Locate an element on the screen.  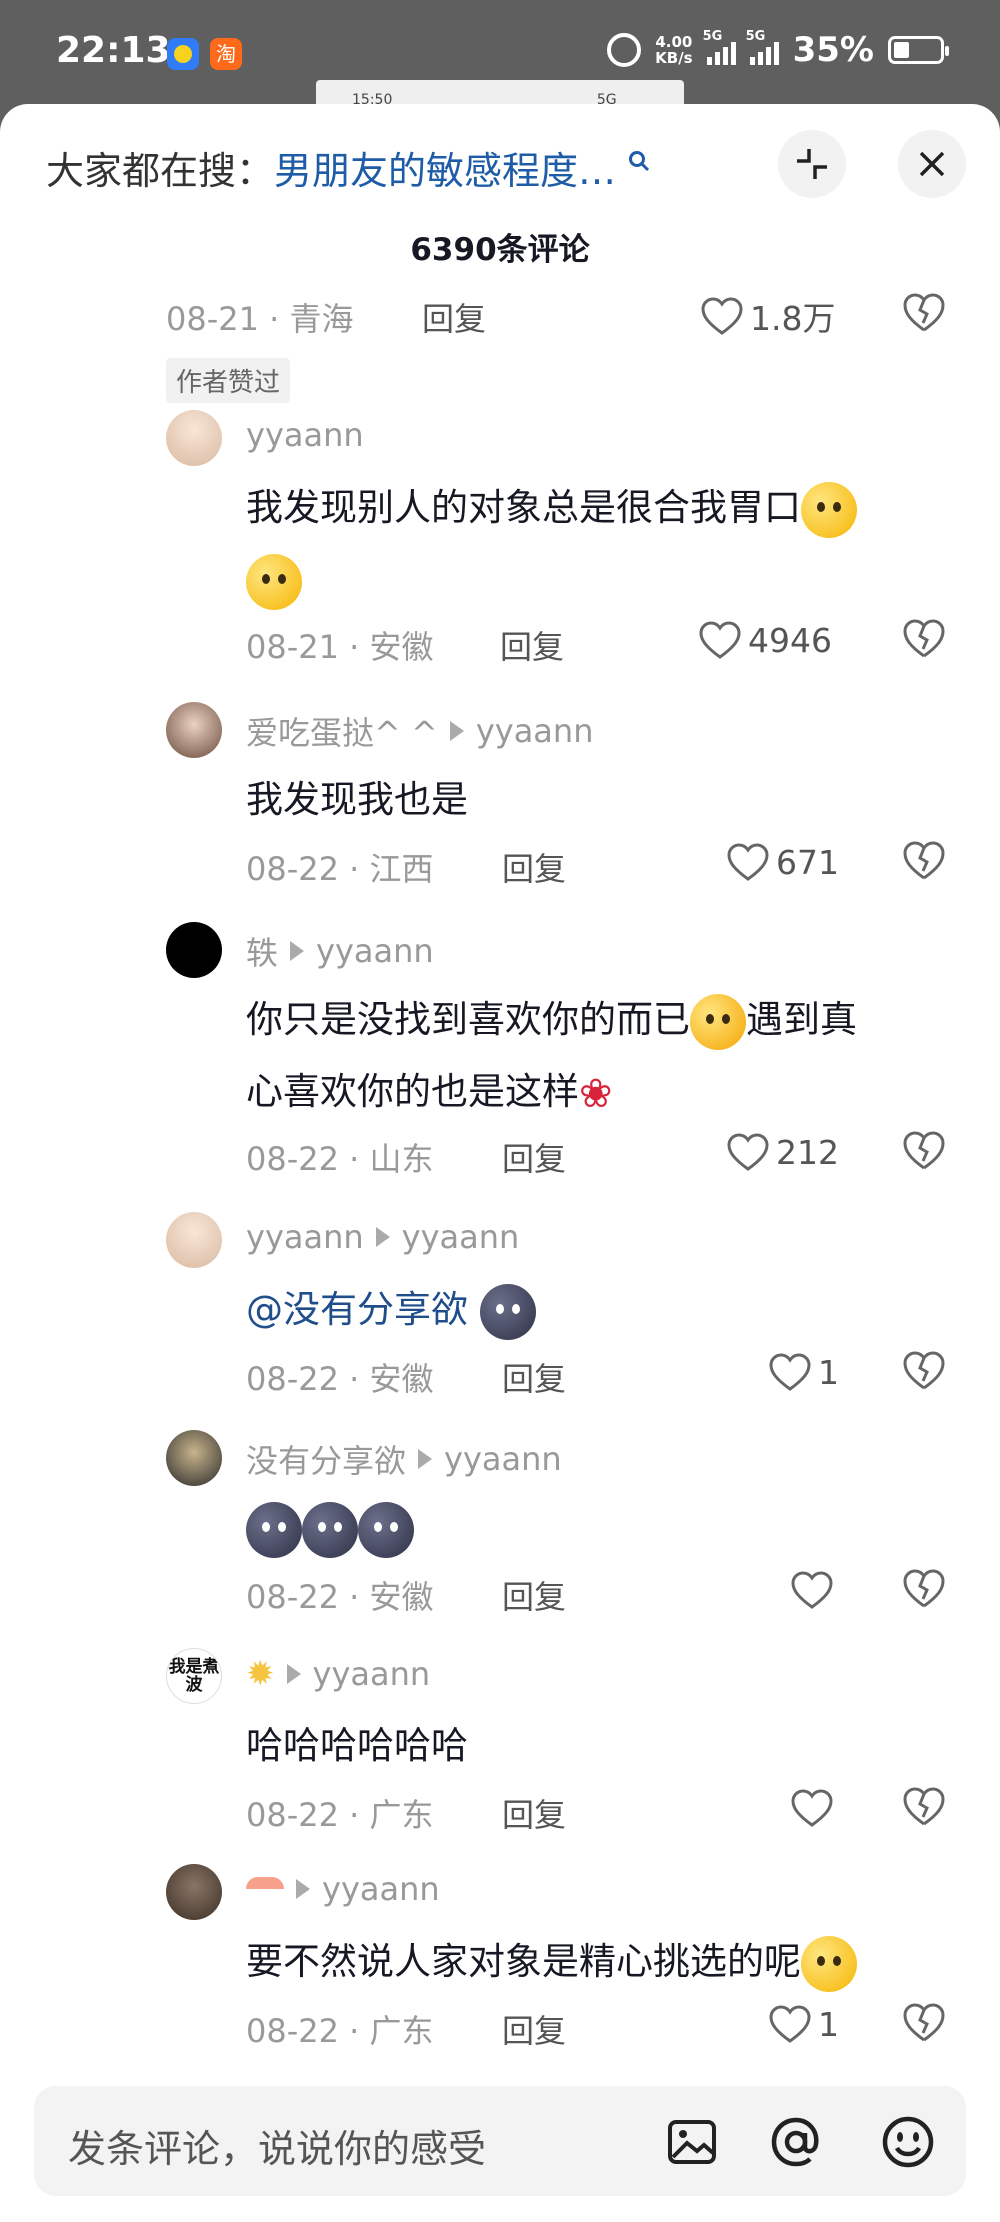
status-bar: 22:13 淘 4.00 KB/s 5G 5G 35% 15:50 5G is located at coordinates (500, 60).